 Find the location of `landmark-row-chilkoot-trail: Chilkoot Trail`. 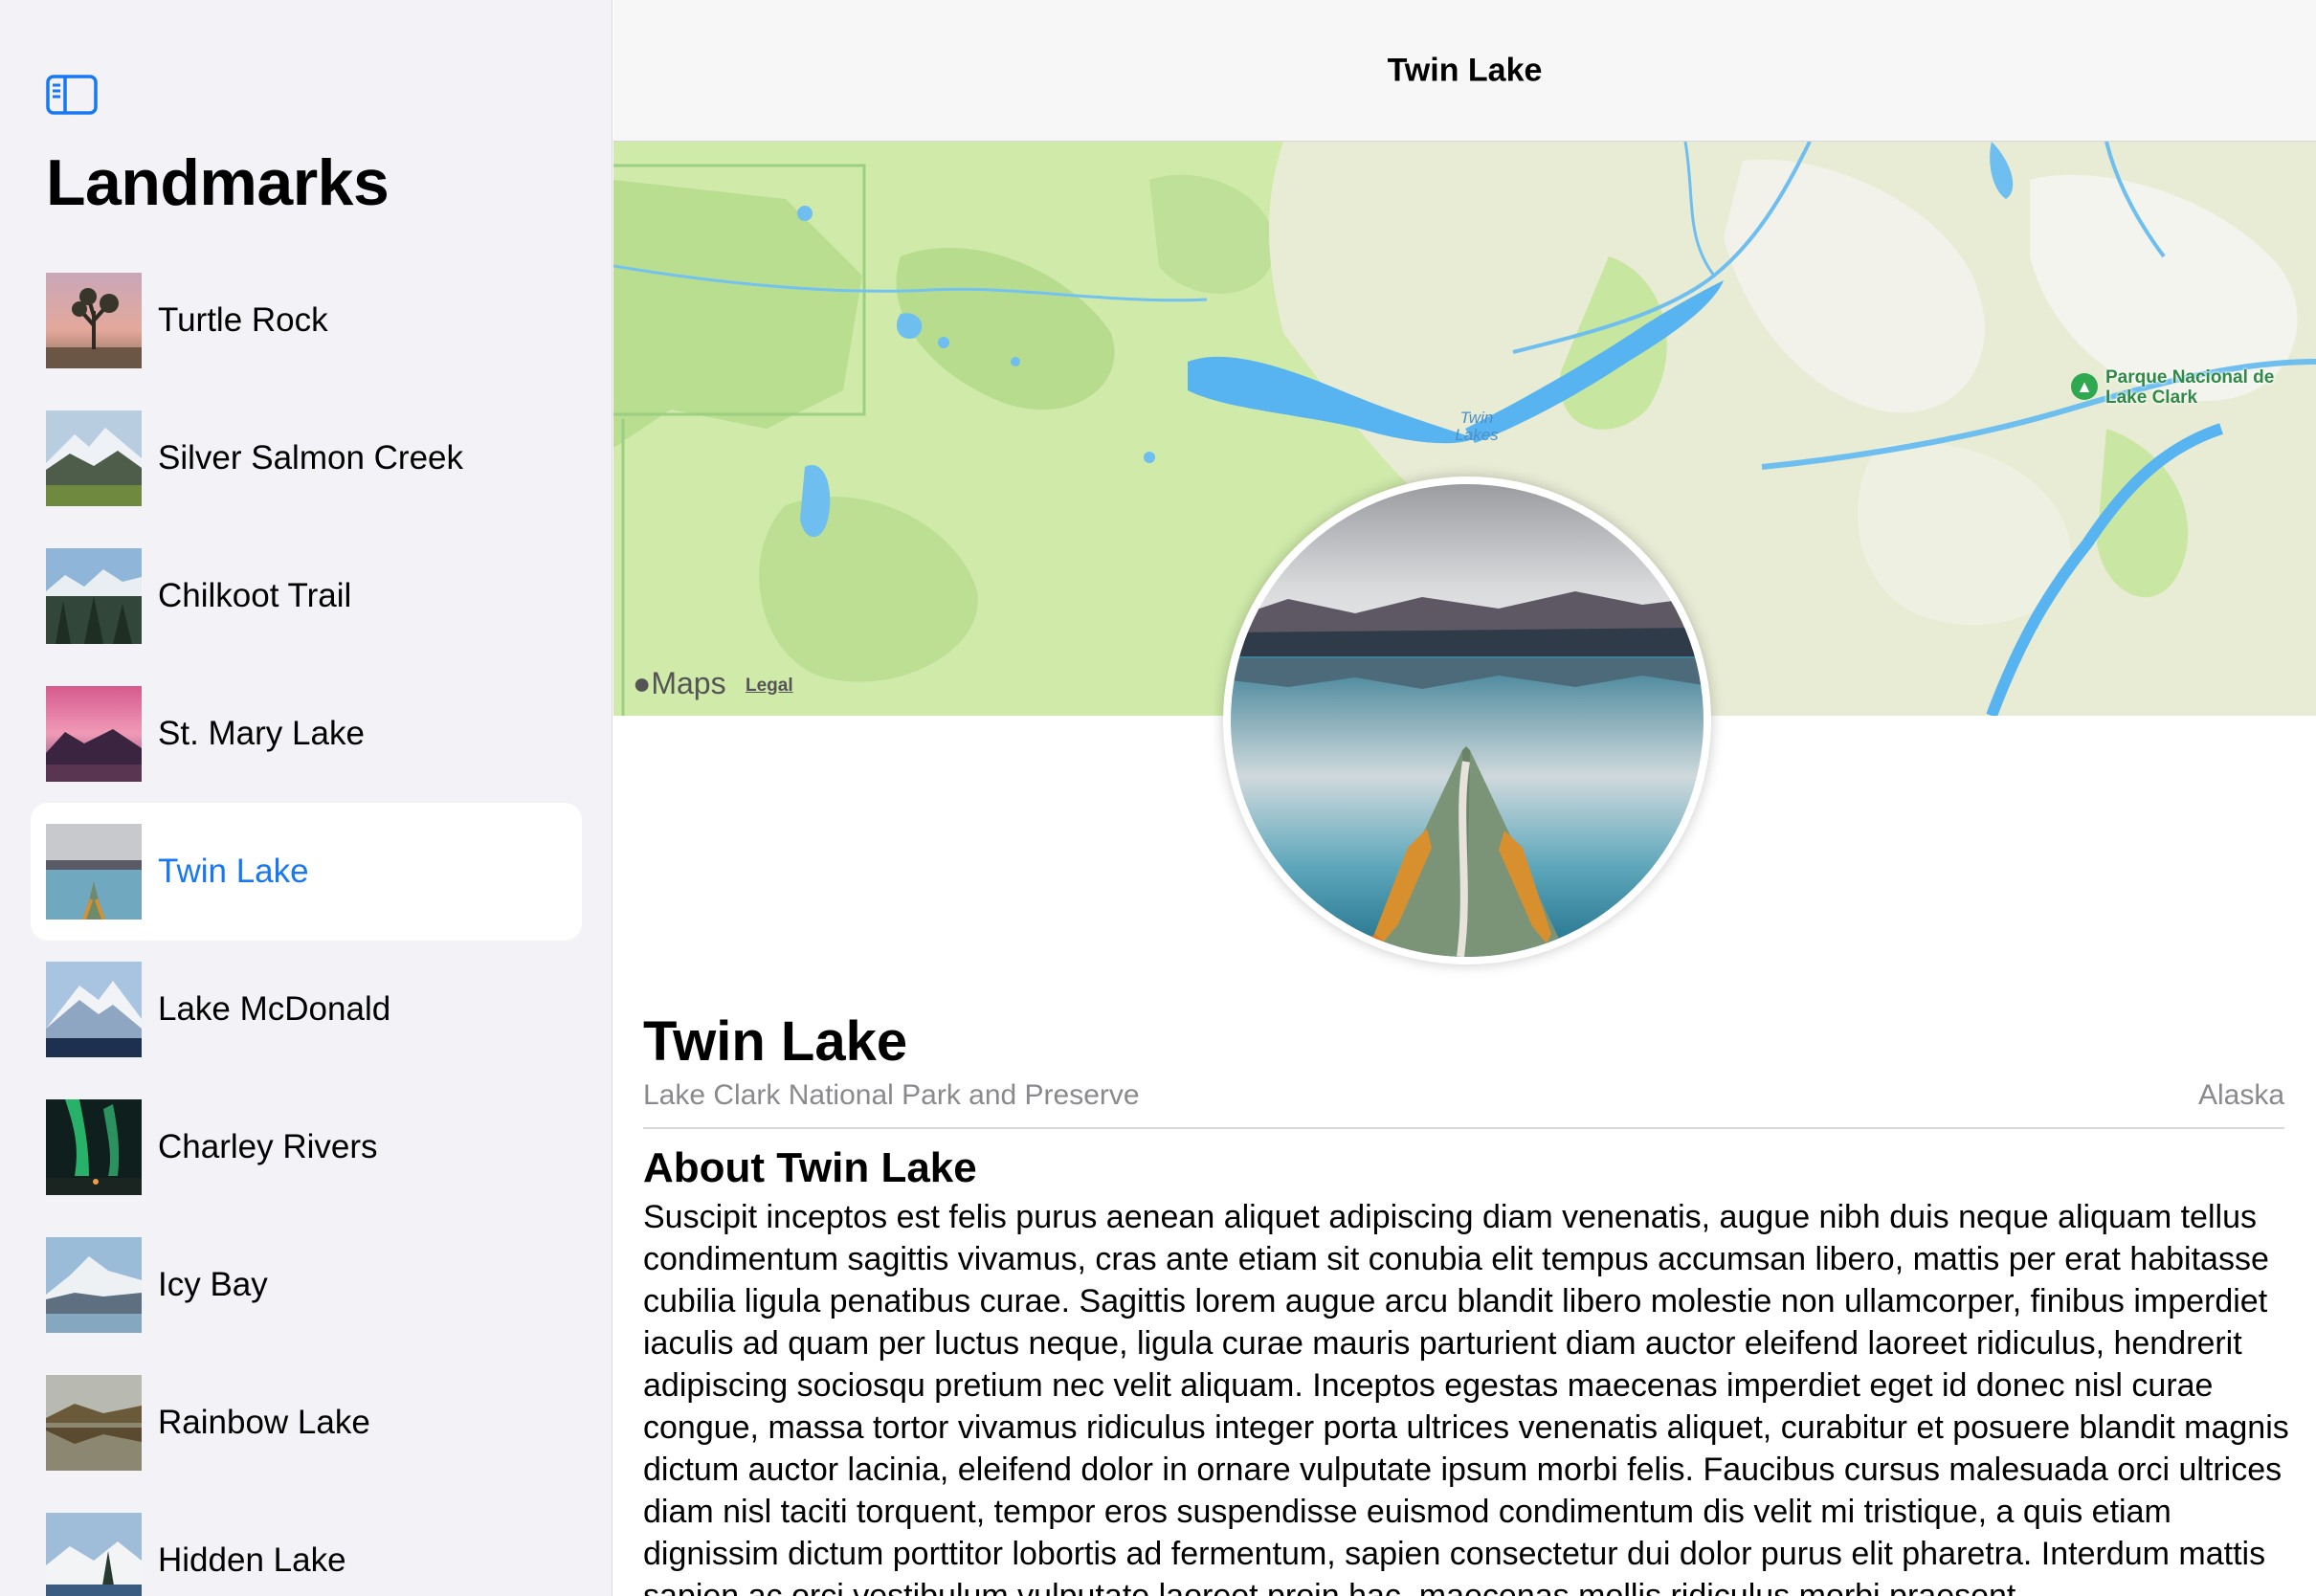

landmark-row-chilkoot-trail: Chilkoot Trail is located at coordinates (306, 596).